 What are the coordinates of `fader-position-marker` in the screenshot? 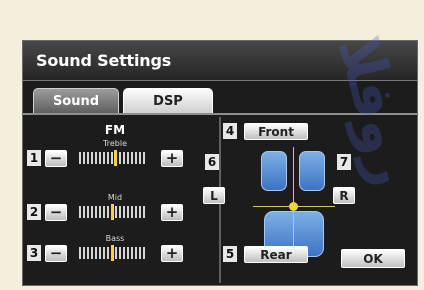 It's located at (293, 206).